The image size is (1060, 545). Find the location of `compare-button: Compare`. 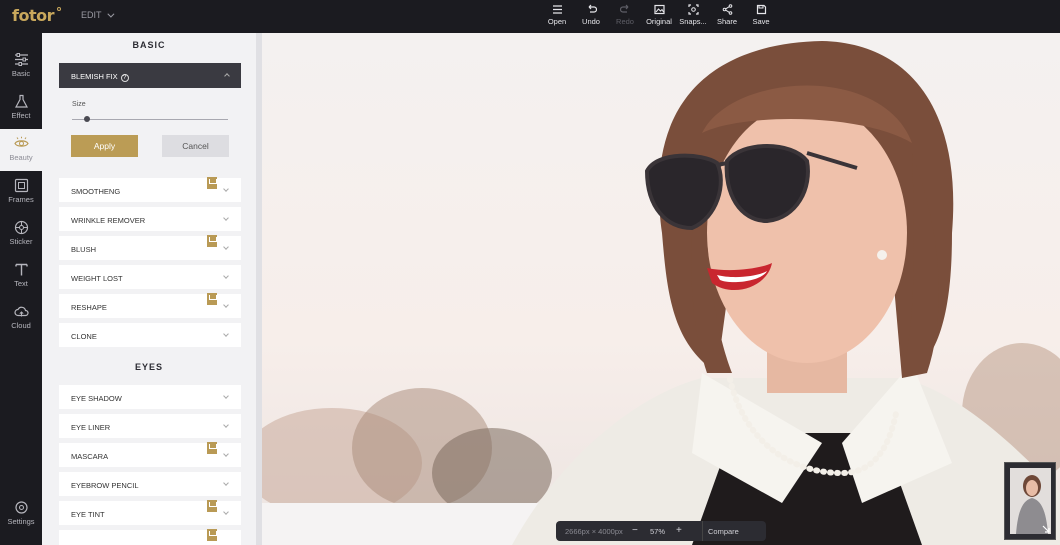

compare-button: Compare is located at coordinates (723, 531).